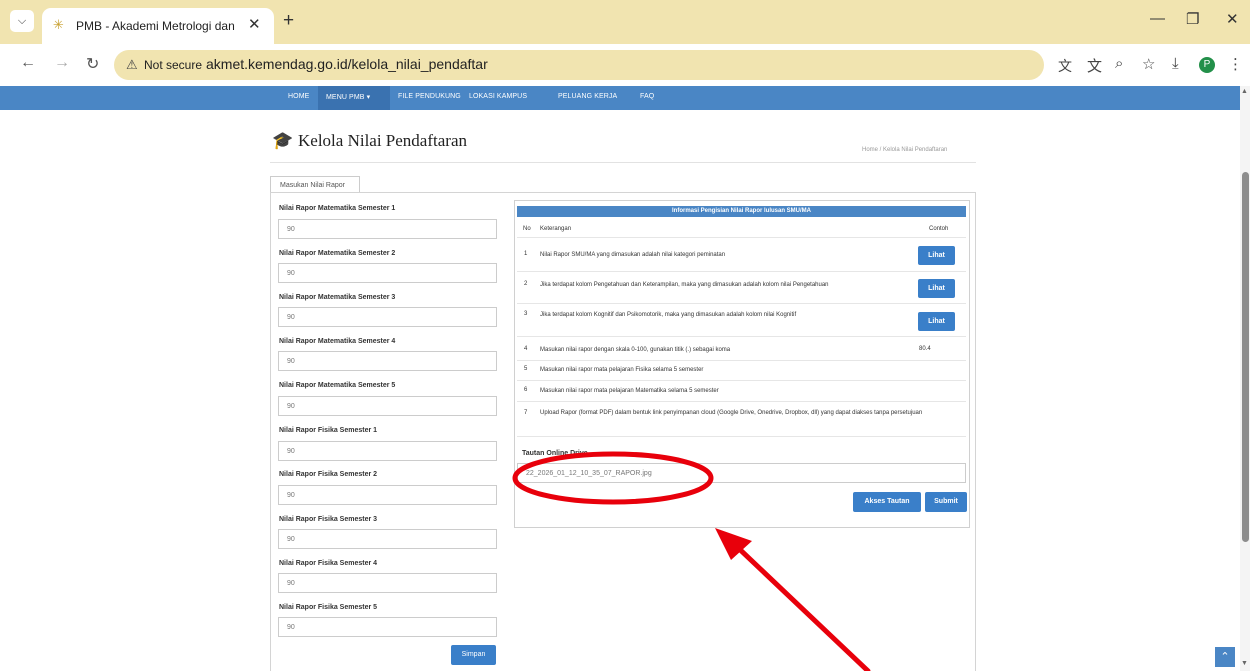 The image size is (1250, 671). I want to click on akses-tautan-button: Akses Tautan, so click(887, 502).